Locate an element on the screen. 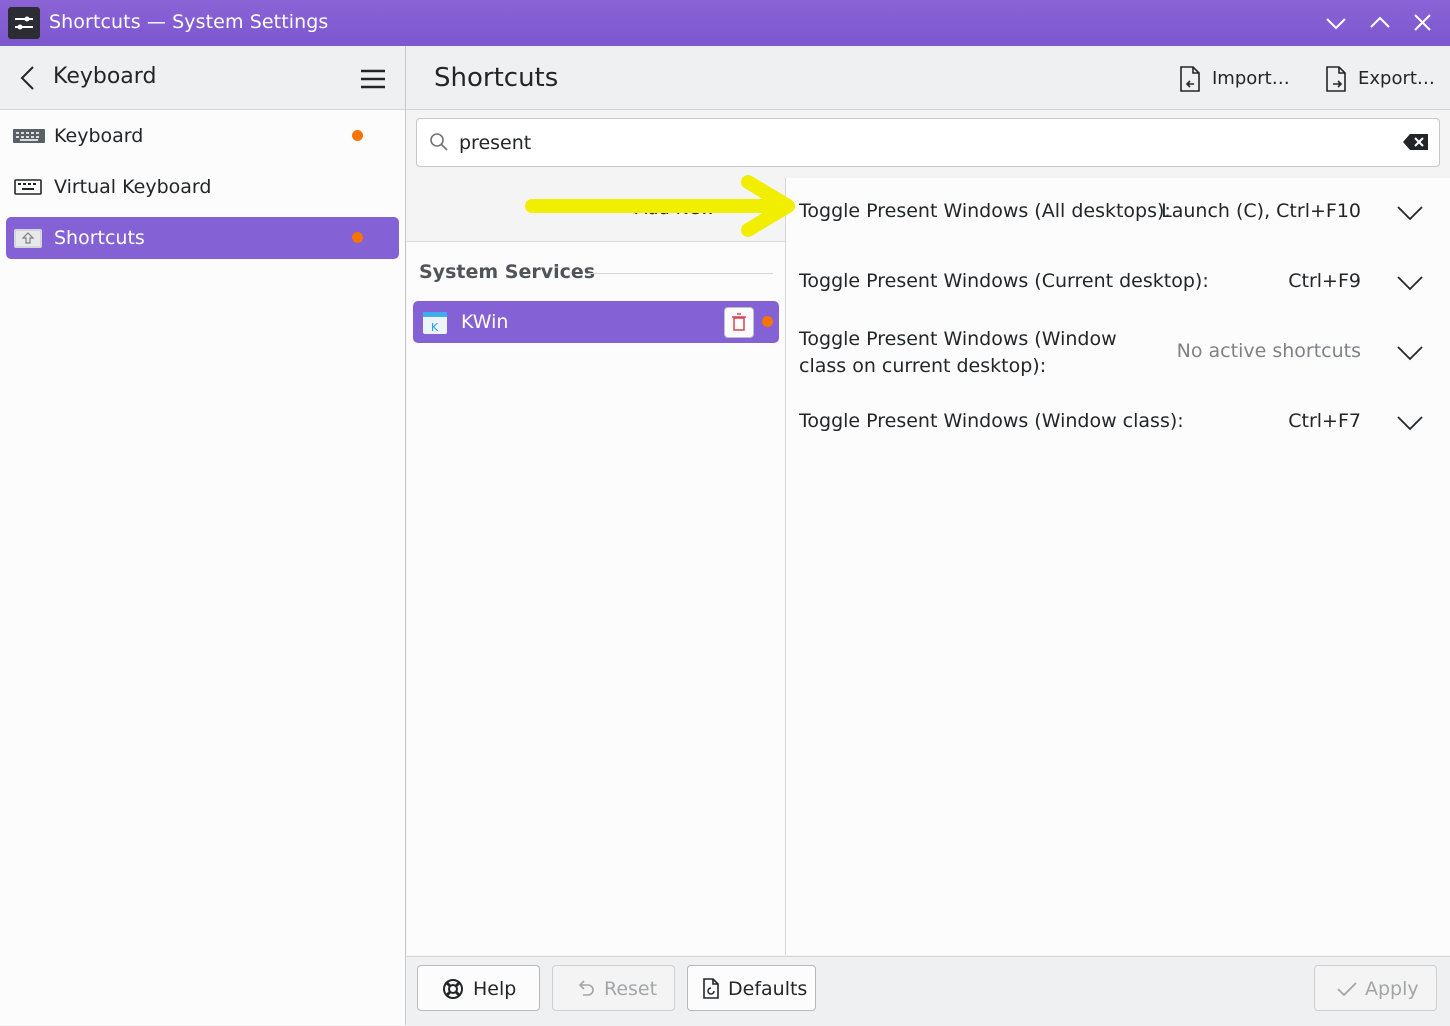 The height and width of the screenshot is (1026, 1450). section-divider is located at coordinates (680, 273).